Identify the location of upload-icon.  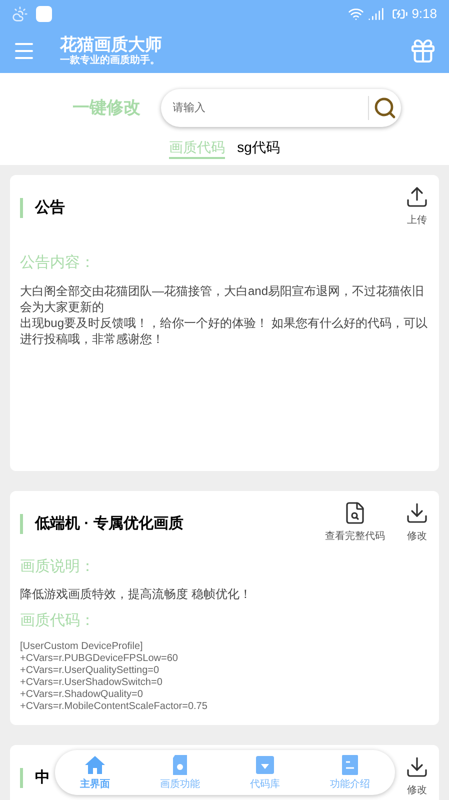
(417, 197).